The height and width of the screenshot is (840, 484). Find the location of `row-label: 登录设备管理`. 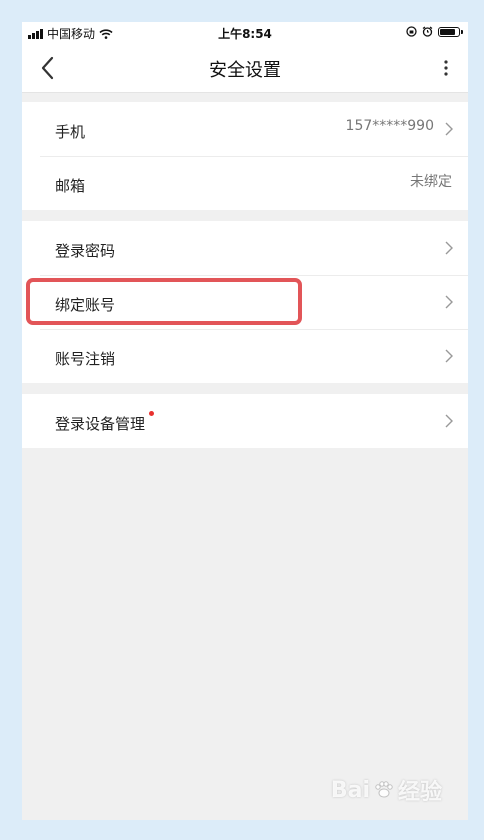

row-label: 登录设备管理 is located at coordinates (100, 424).